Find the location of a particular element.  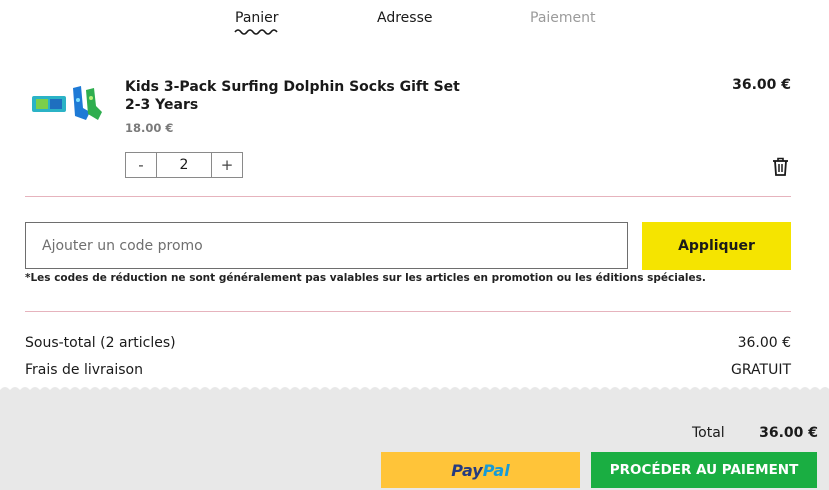

total-value: 36.00 € is located at coordinates (788, 433).